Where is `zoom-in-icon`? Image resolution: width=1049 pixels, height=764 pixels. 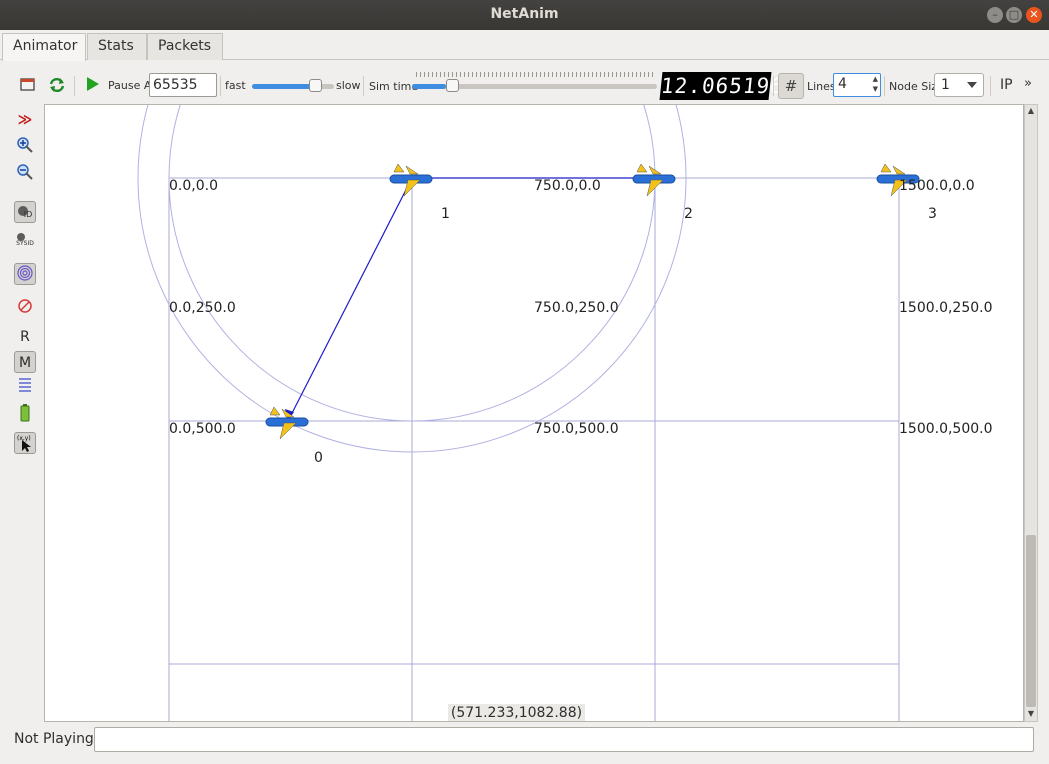
zoom-in-icon is located at coordinates (25, 147).